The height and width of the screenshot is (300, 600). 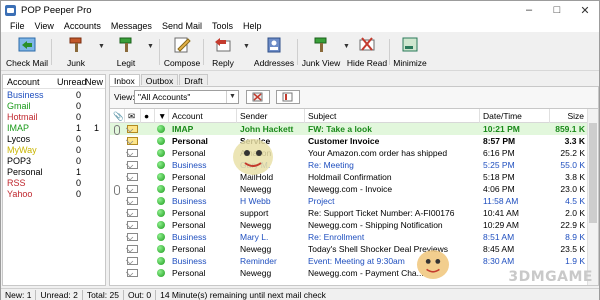 I want to click on message-size: 23.5 K, so click(x=572, y=249).